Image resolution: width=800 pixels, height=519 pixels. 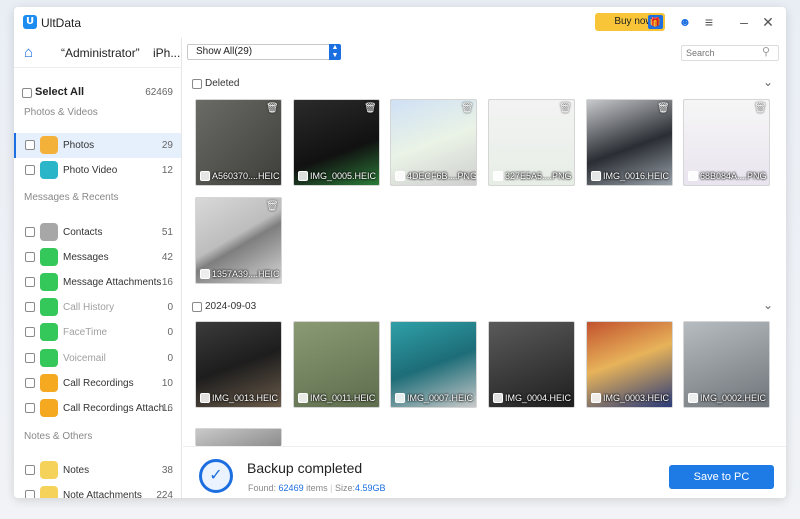 What do you see at coordinates (61, 112) in the screenshot?
I see `section-photos-videos: Photos & Videos` at bounding box center [61, 112].